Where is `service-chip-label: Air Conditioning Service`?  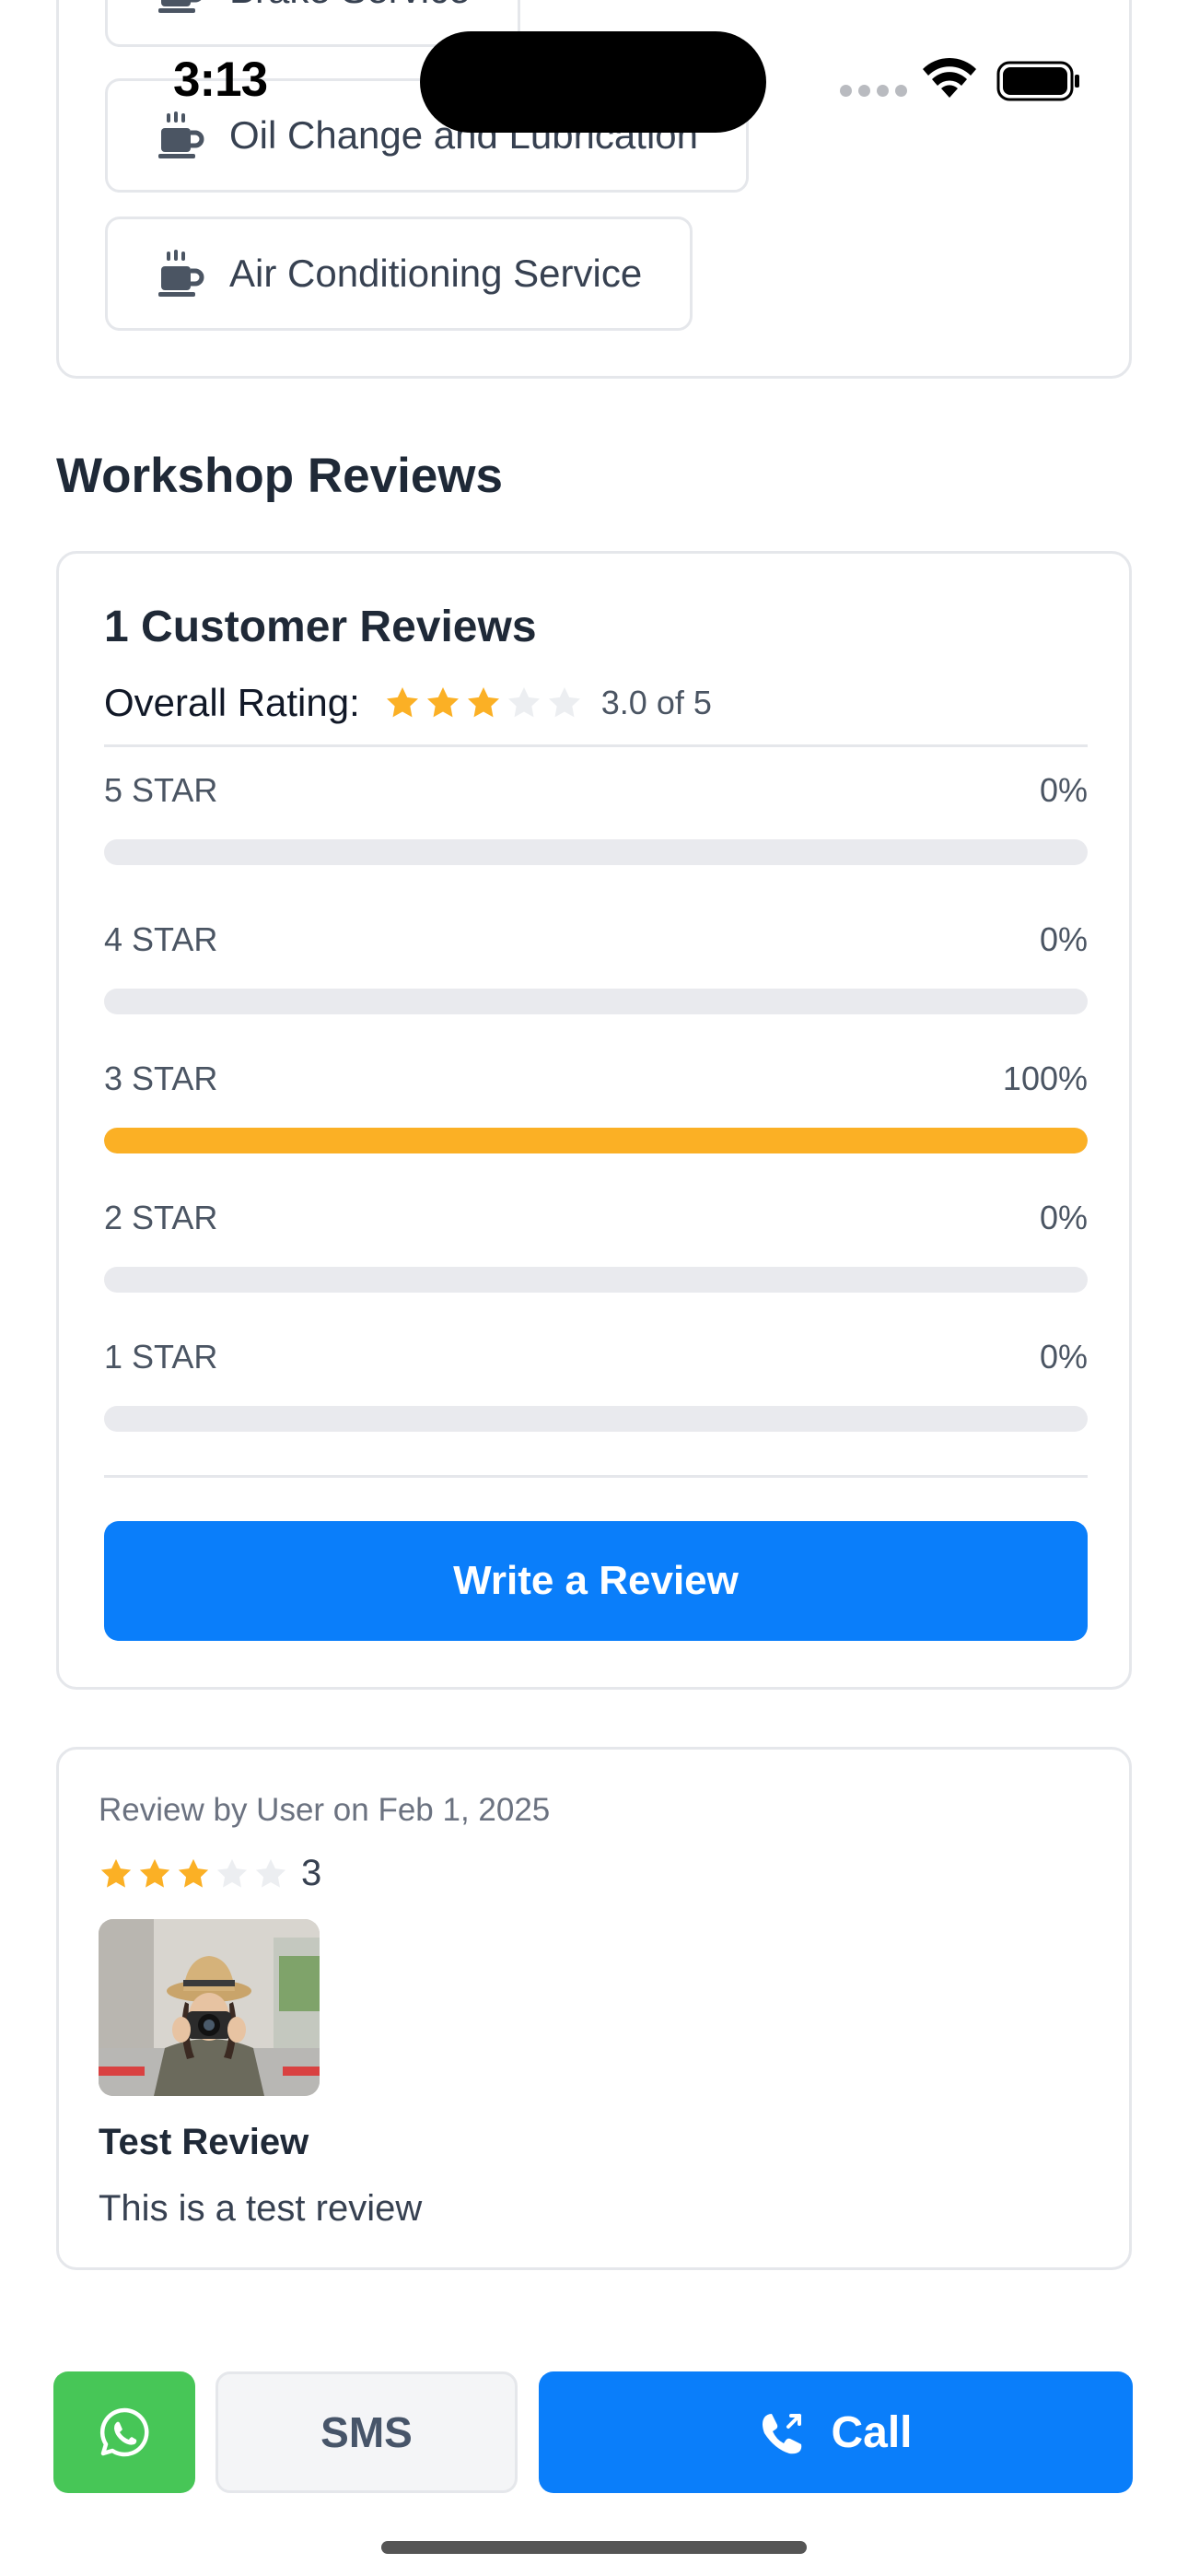 service-chip-label: Air Conditioning Service is located at coordinates (436, 273).